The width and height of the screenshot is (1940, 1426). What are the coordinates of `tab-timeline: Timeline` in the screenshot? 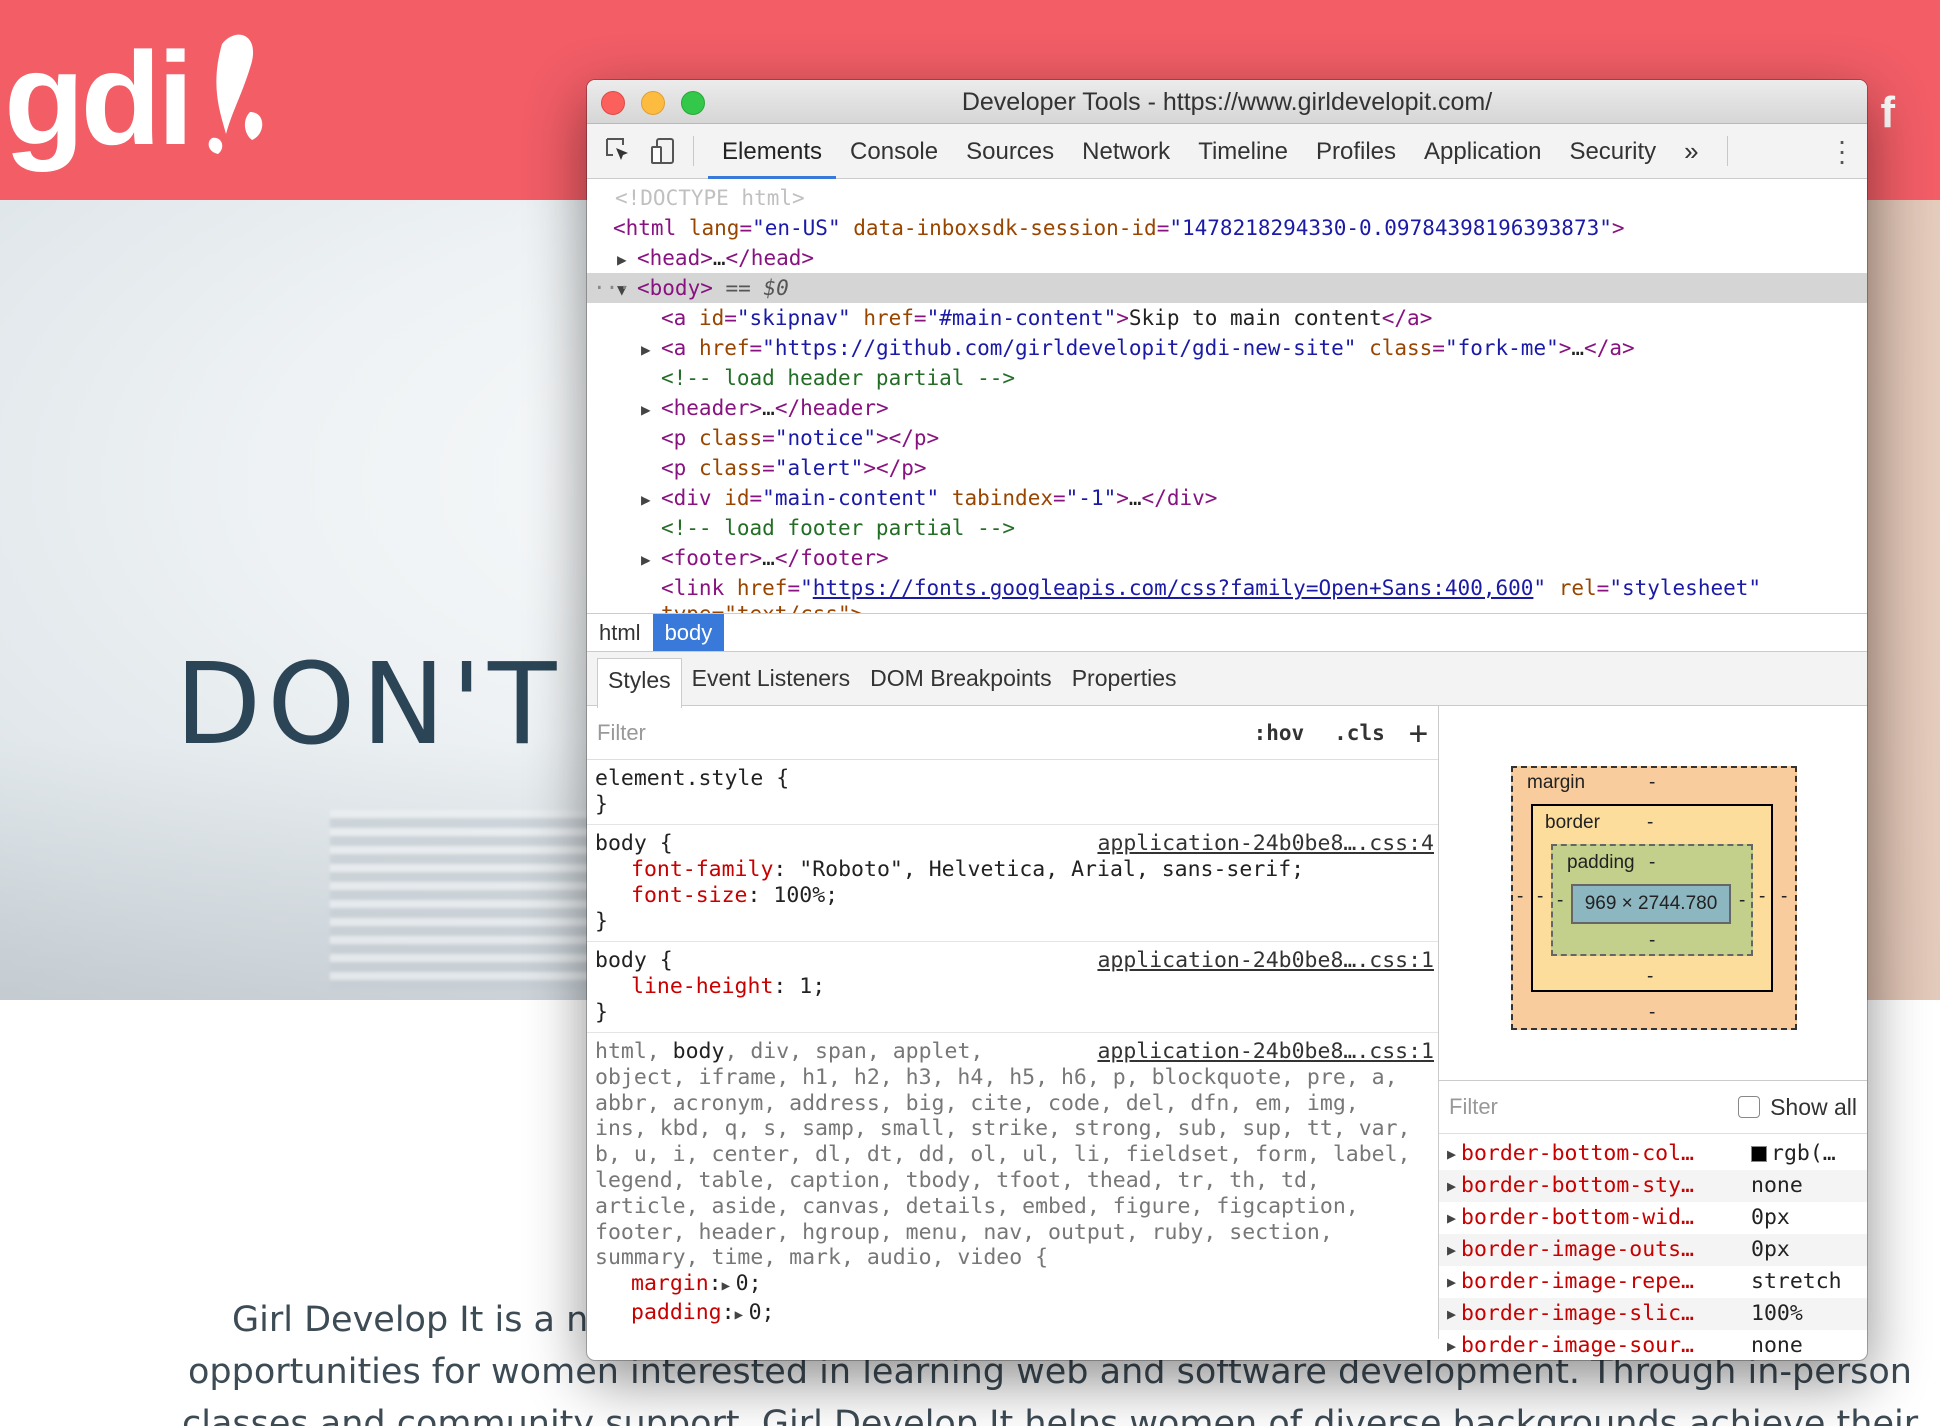 It's located at (1243, 151).